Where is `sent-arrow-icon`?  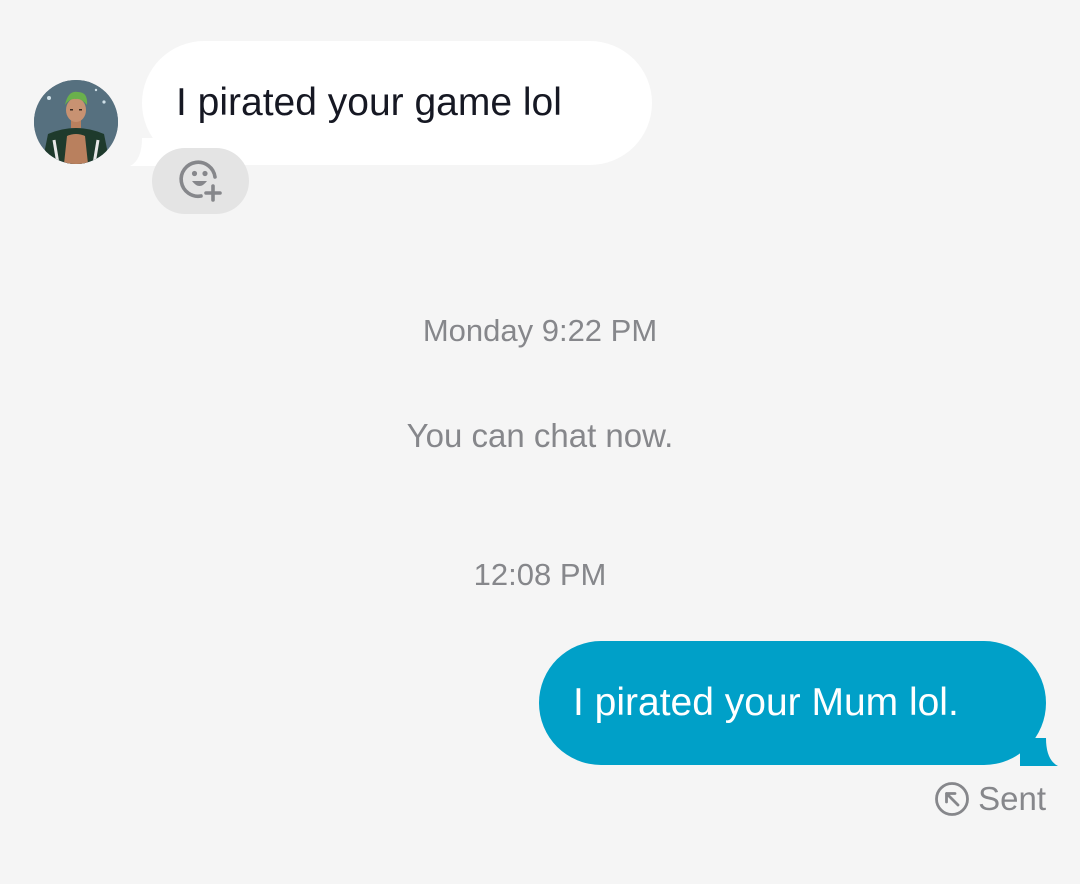 sent-arrow-icon is located at coordinates (952, 799).